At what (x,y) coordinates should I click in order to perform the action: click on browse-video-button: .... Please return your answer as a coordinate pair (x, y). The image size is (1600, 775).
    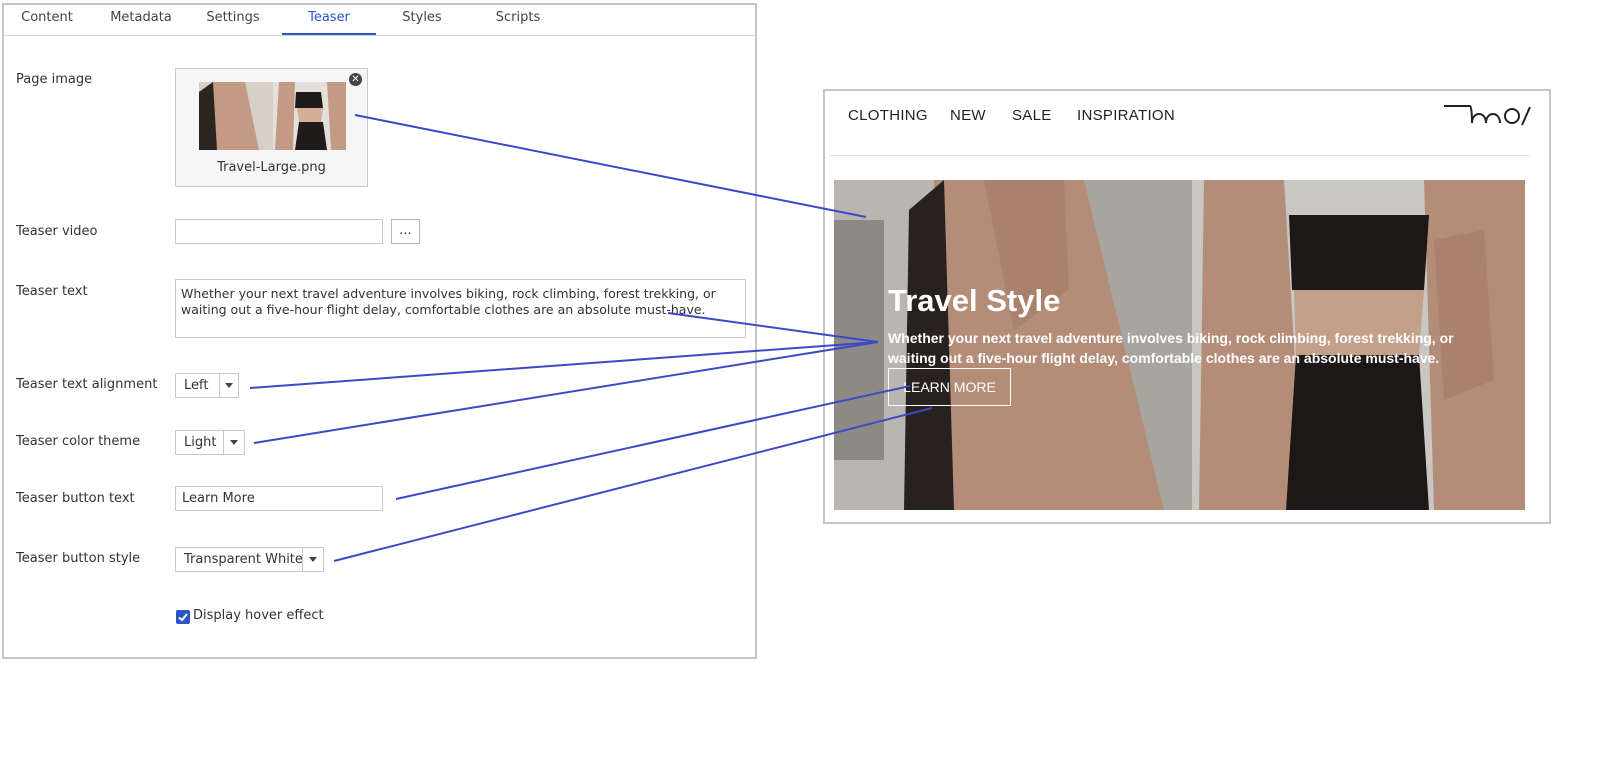
    Looking at the image, I should click on (405, 231).